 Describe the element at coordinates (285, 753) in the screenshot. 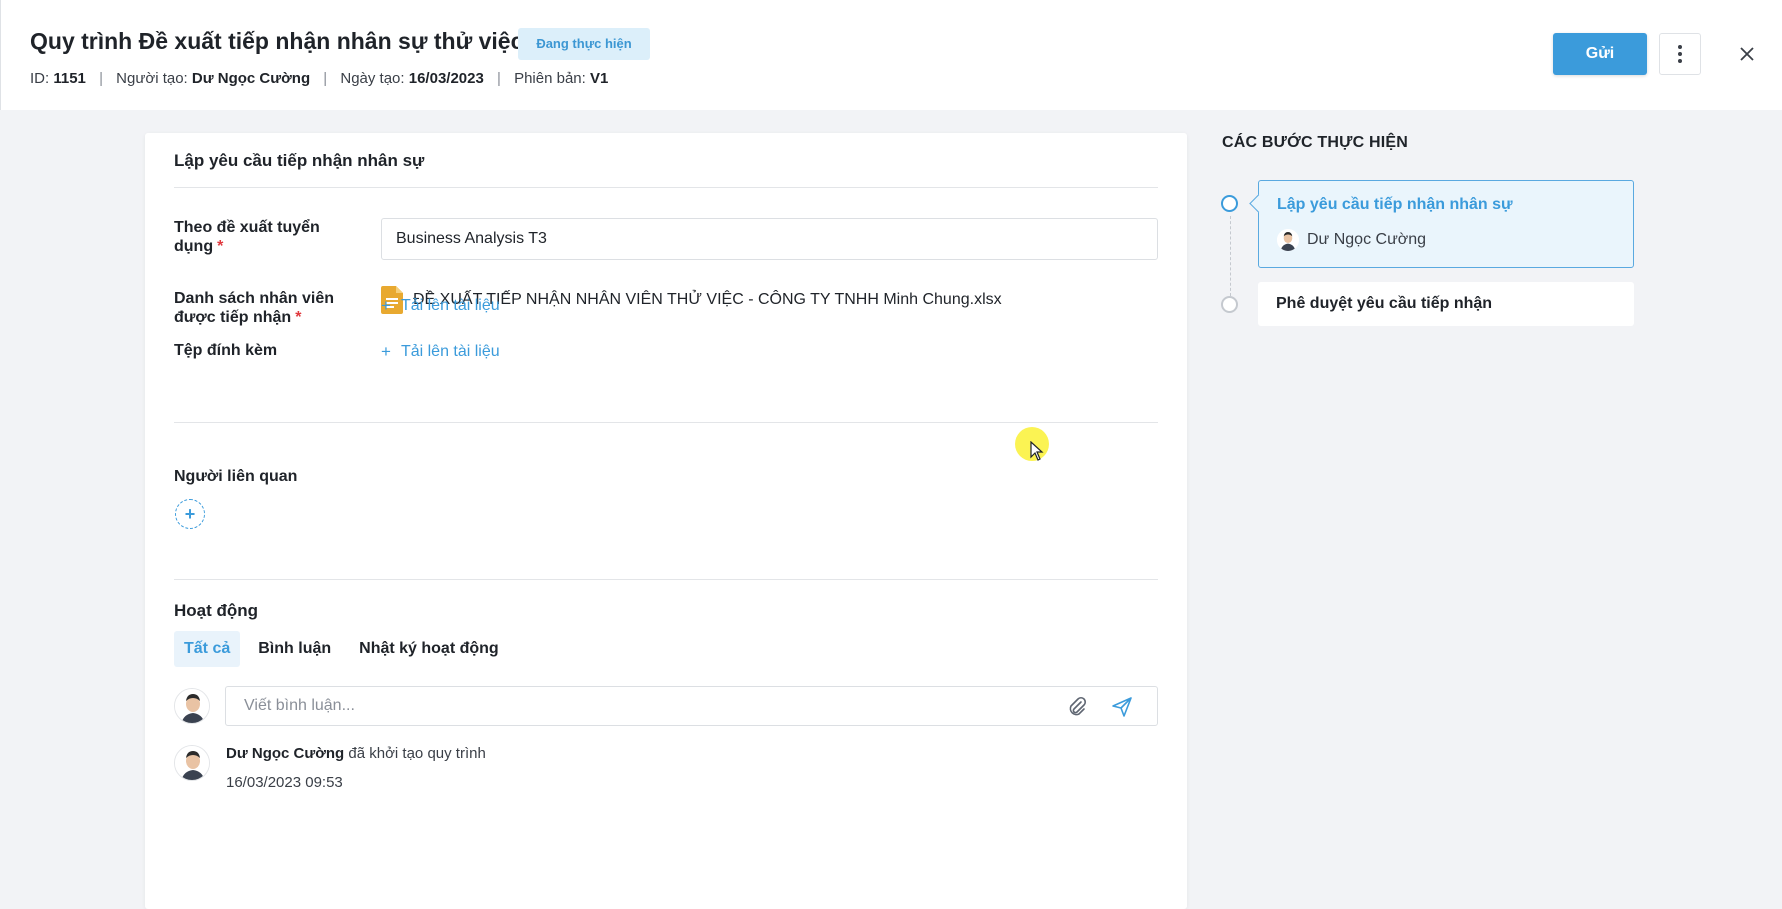

I see `log-actor: Dư Ngọc Cường` at that location.